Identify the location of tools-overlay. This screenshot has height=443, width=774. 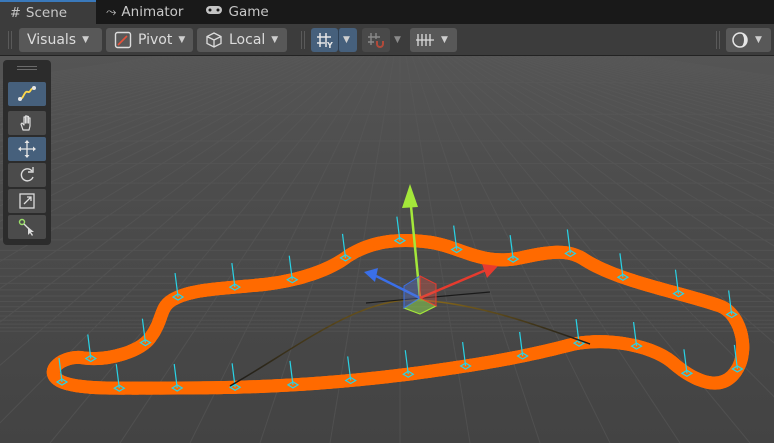
(27, 152).